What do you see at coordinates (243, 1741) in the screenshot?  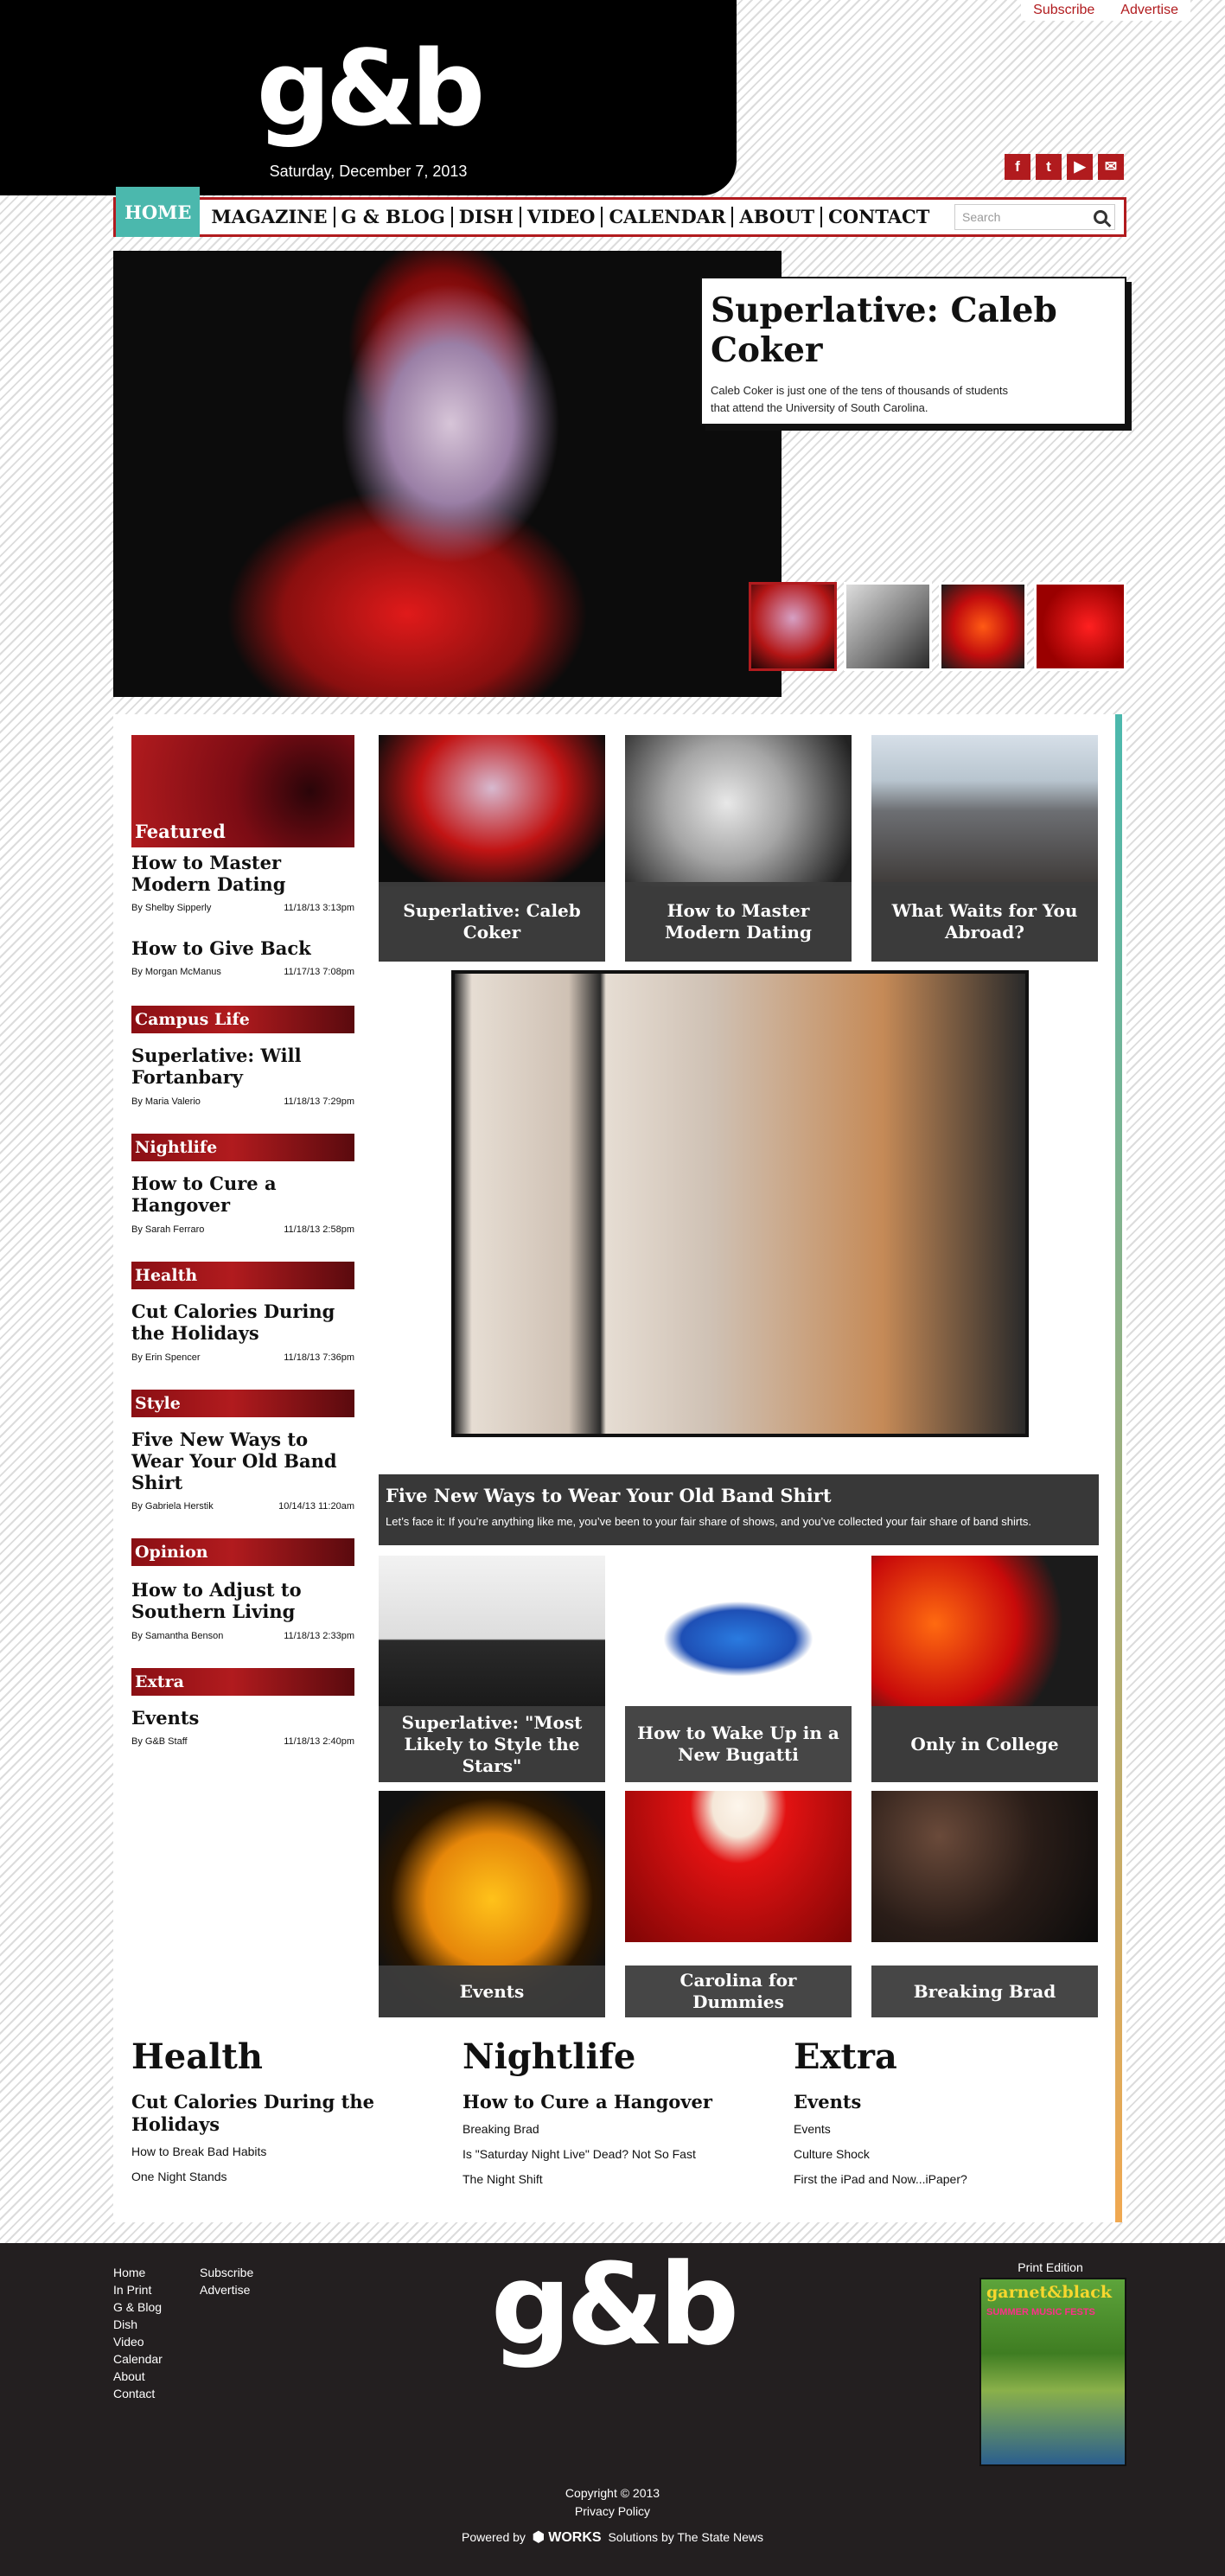 I see `article-meta: By G&B Staff 11/18/13 2:40pm` at bounding box center [243, 1741].